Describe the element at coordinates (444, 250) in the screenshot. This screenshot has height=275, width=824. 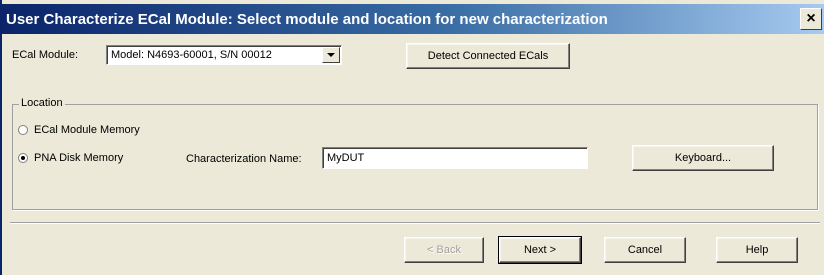
I see `back-button: < Back` at that location.